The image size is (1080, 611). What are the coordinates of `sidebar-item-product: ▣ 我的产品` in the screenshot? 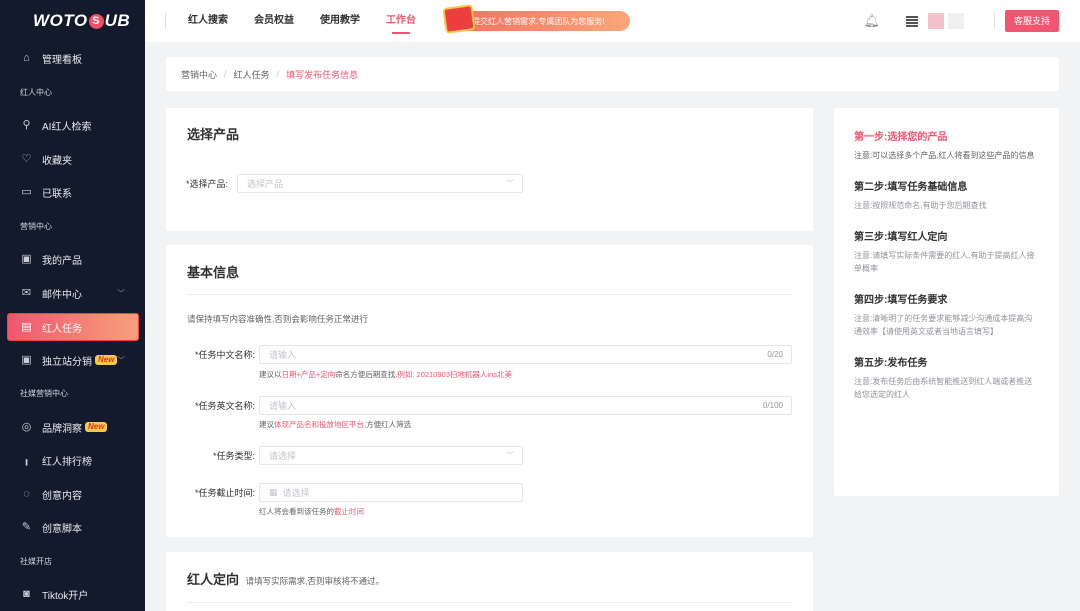 It's located at (72, 260).